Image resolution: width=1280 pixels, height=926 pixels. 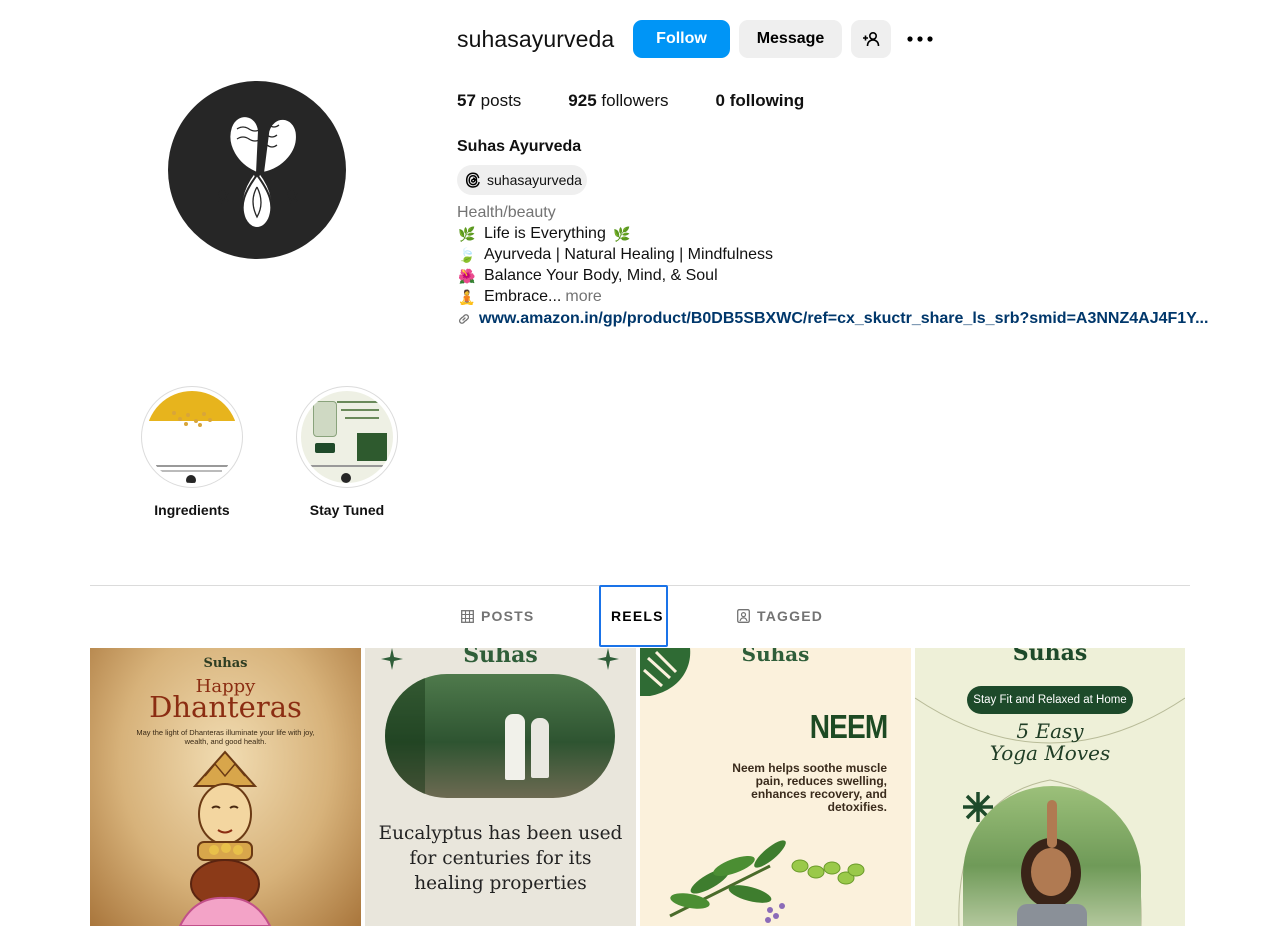 What do you see at coordinates (583, 297) in the screenshot?
I see `bio-more-link: more` at bounding box center [583, 297].